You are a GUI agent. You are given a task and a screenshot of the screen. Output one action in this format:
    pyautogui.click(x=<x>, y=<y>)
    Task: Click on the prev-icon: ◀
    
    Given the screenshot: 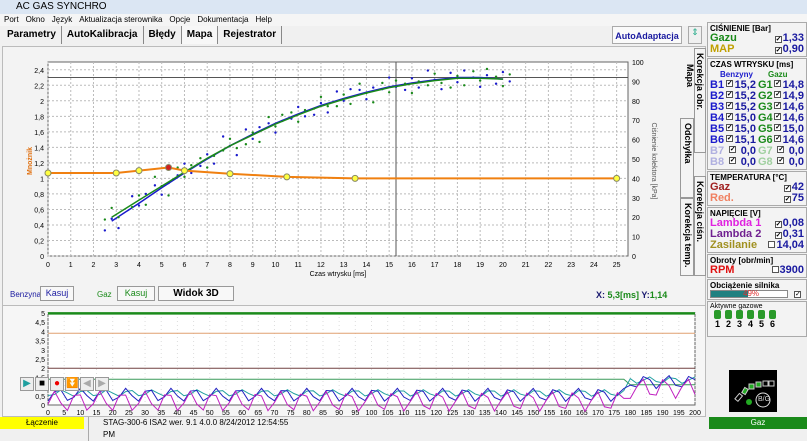 What is the action you would take?
    pyautogui.click(x=87, y=384)
    